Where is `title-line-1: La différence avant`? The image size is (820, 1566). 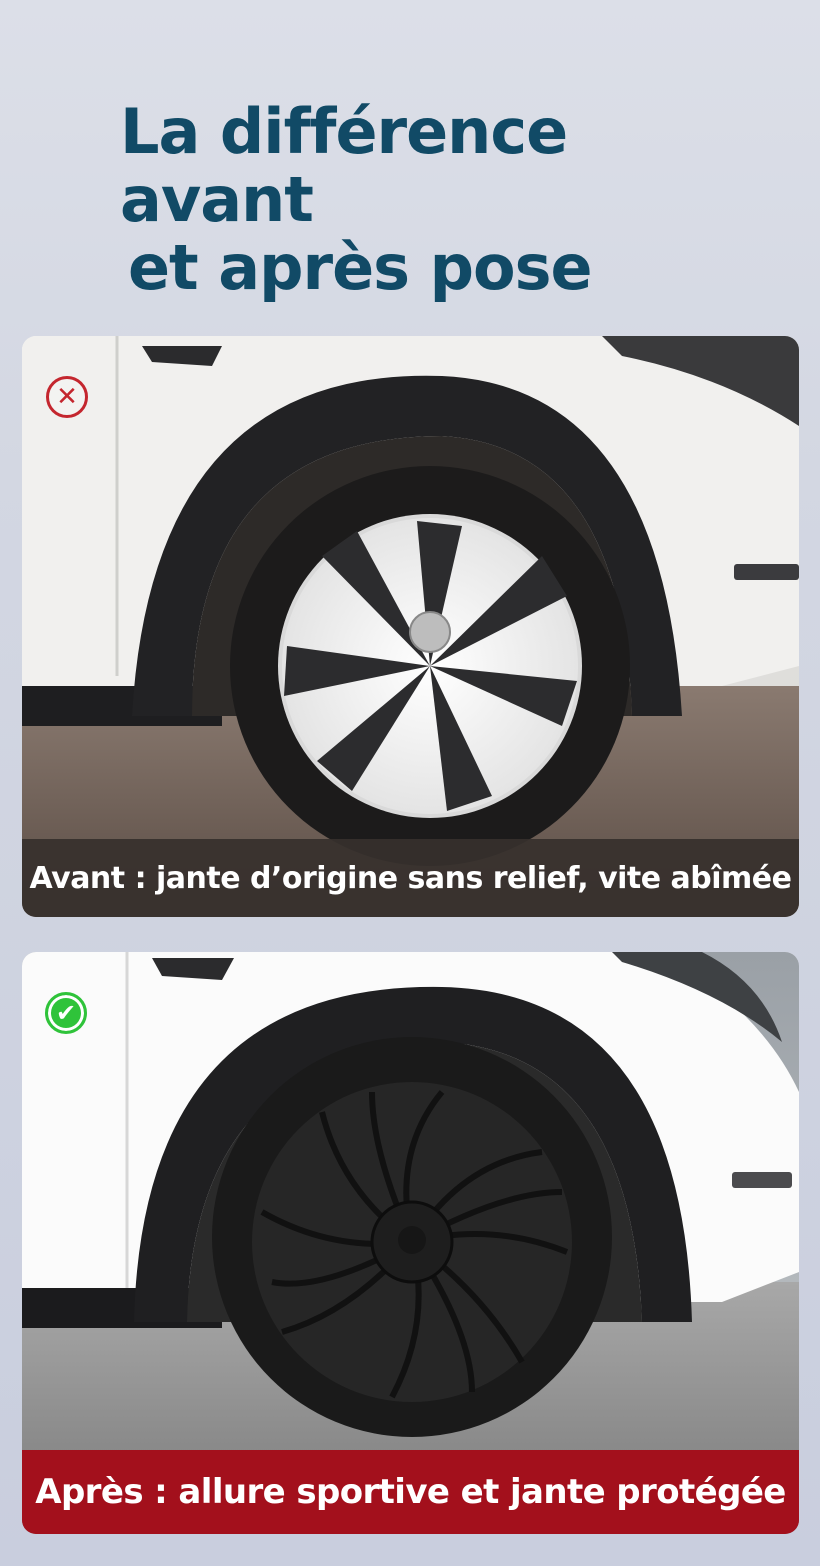 title-line-1: La différence avant is located at coordinates (344, 165).